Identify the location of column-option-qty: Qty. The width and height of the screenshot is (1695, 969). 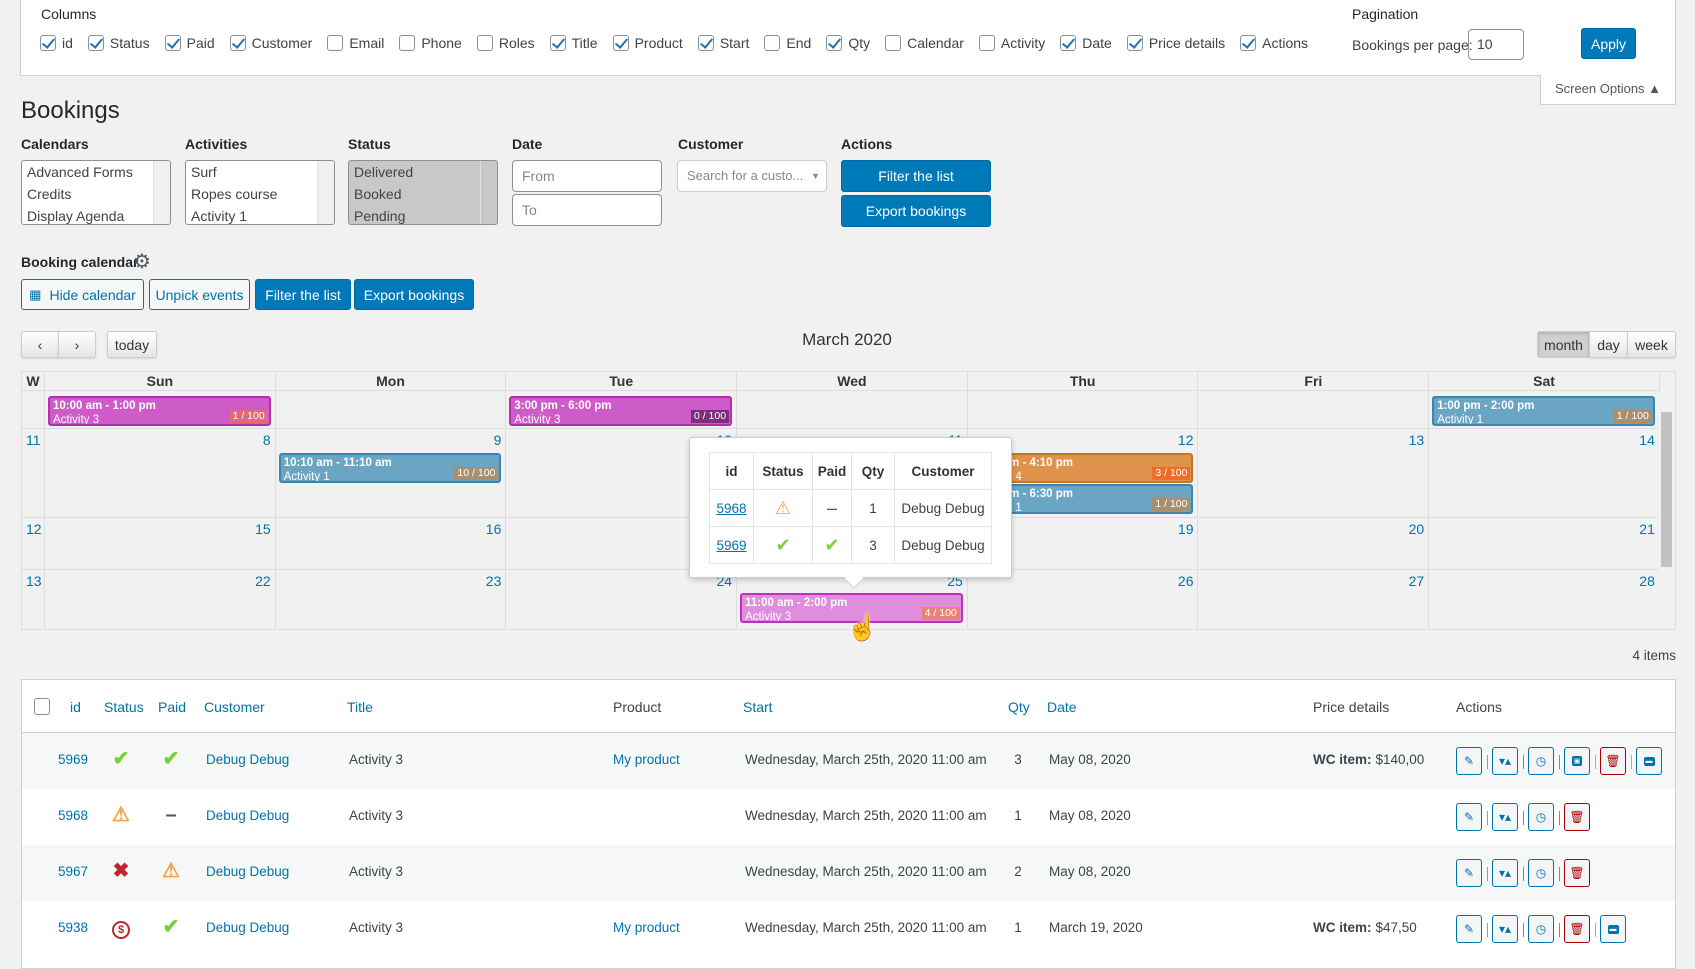
(848, 43).